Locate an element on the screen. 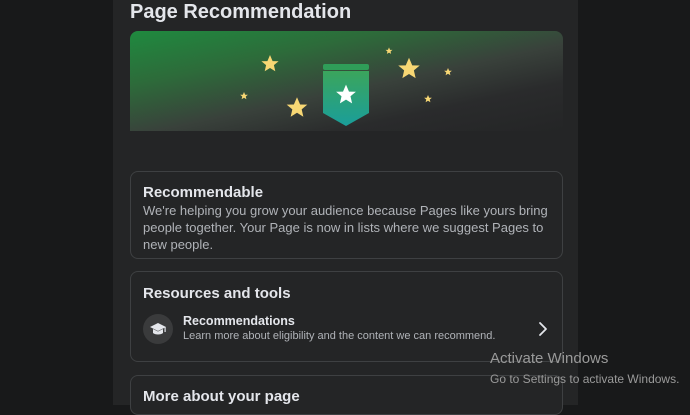 This screenshot has height=415, width=690. resources-title: Resources and tools is located at coordinates (217, 293).